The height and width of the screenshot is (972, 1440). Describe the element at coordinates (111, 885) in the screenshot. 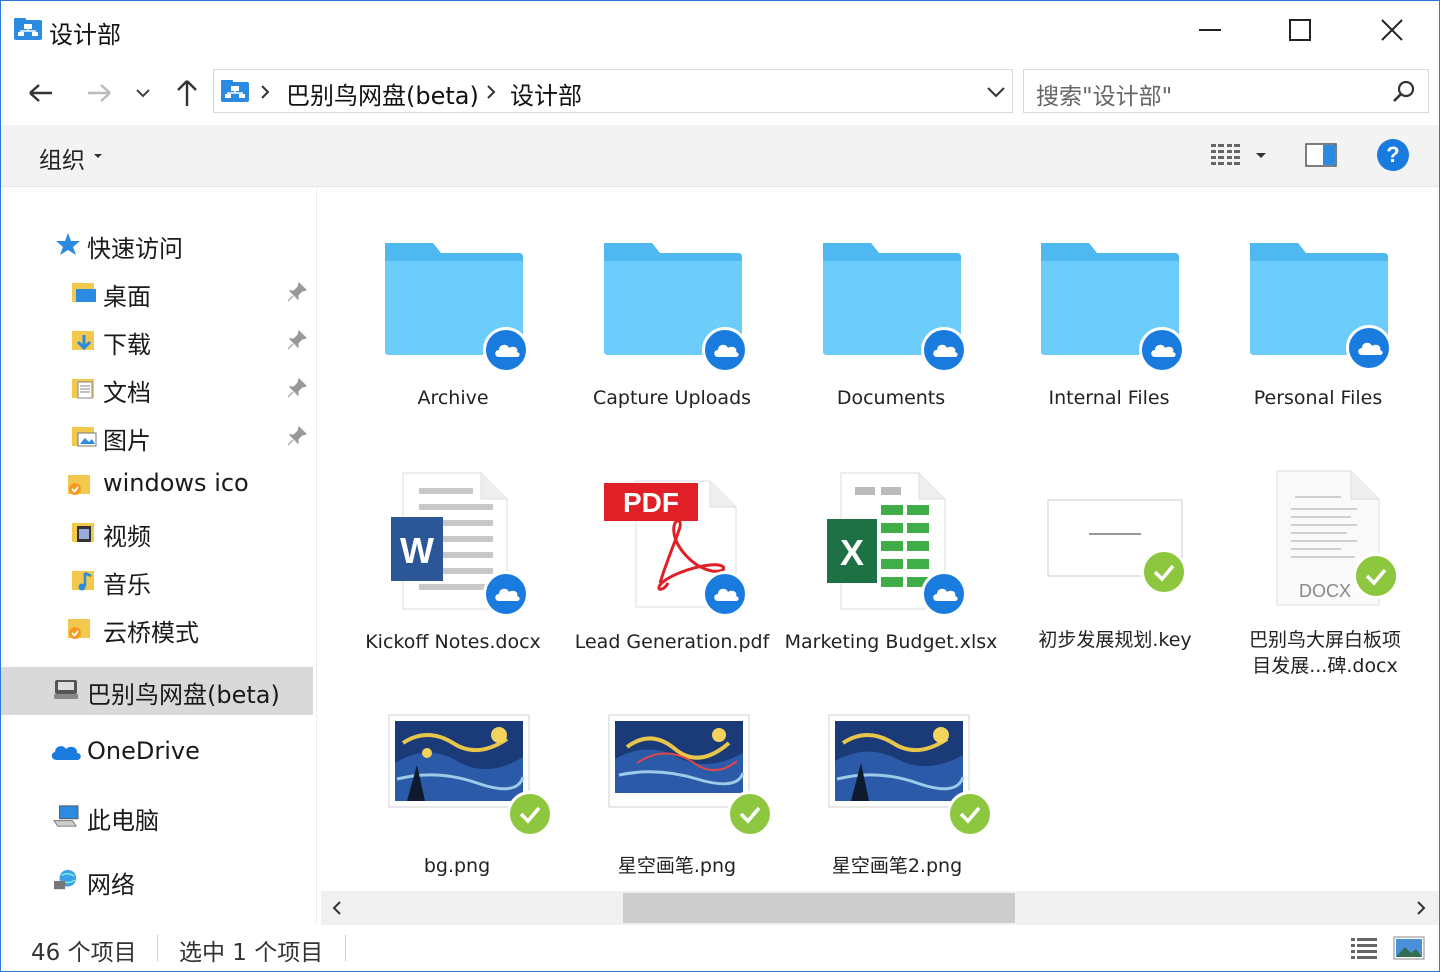

I see `sidebar-label: 网络` at that location.